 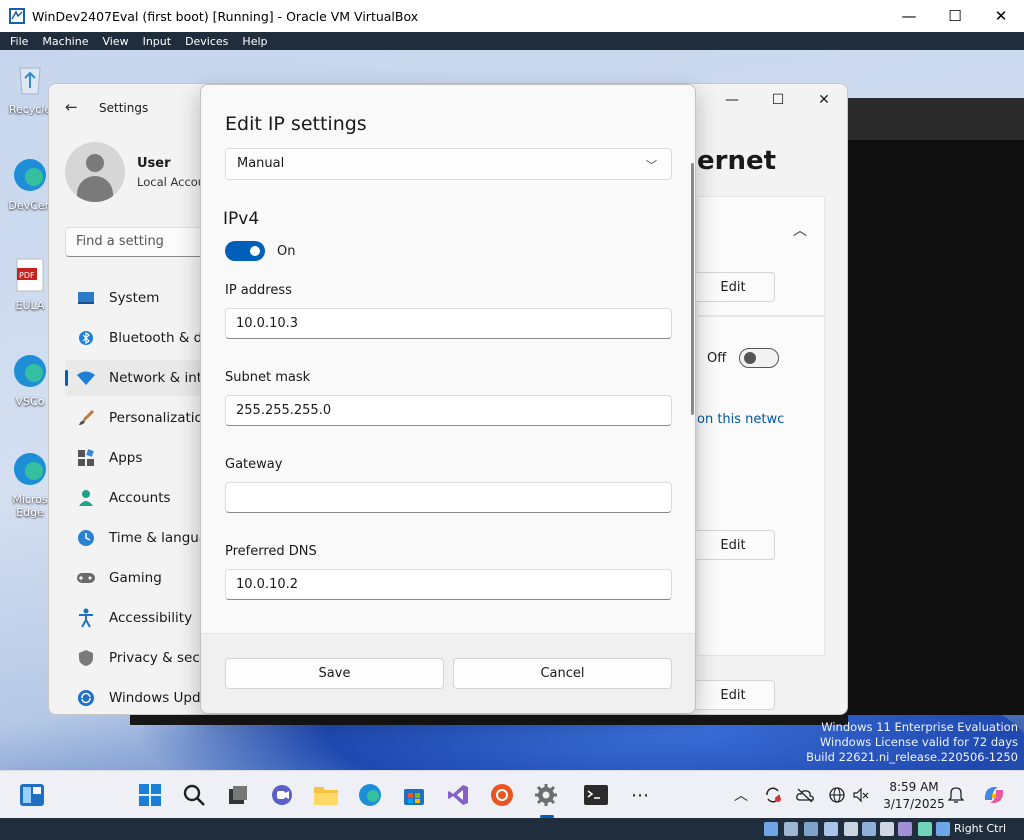 What do you see at coordinates (150, 795) in the screenshot?
I see `start-icon` at bounding box center [150, 795].